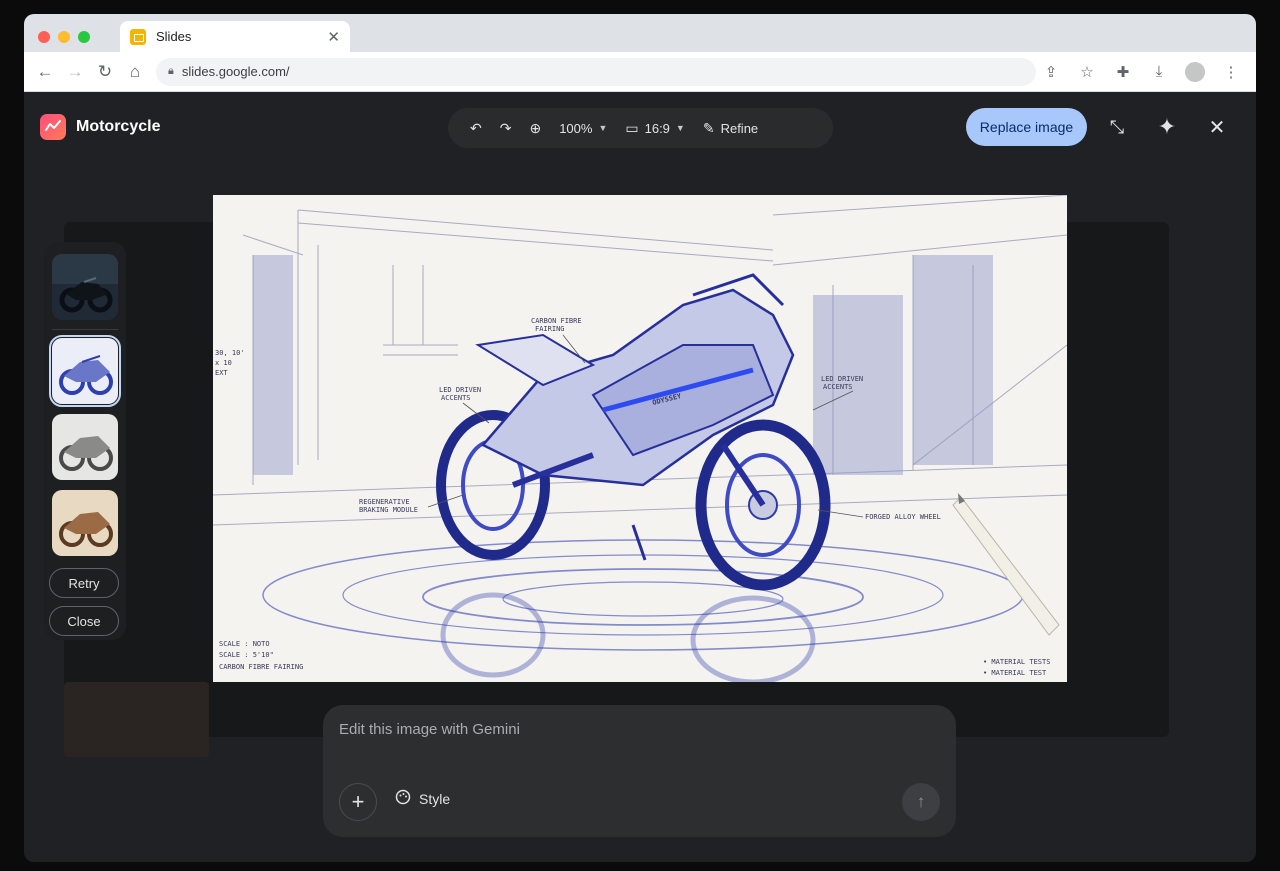  I want to click on thumbnail-gray-sketch, so click(85, 447).